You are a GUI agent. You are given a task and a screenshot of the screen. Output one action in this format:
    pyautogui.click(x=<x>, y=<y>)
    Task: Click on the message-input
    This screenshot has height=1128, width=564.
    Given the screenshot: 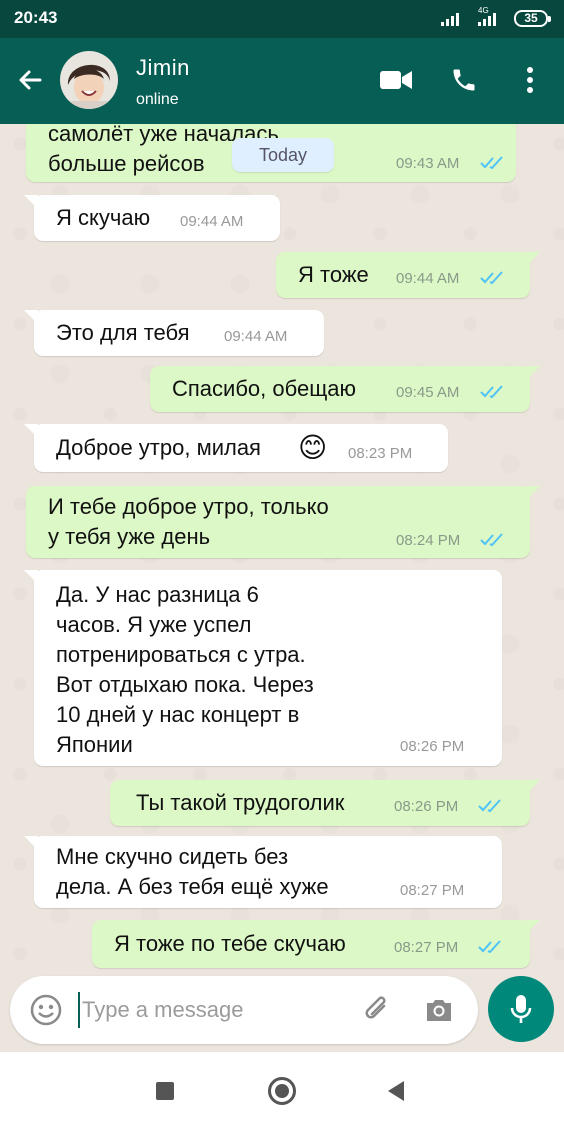 What is the action you would take?
    pyautogui.click(x=213, y=1010)
    